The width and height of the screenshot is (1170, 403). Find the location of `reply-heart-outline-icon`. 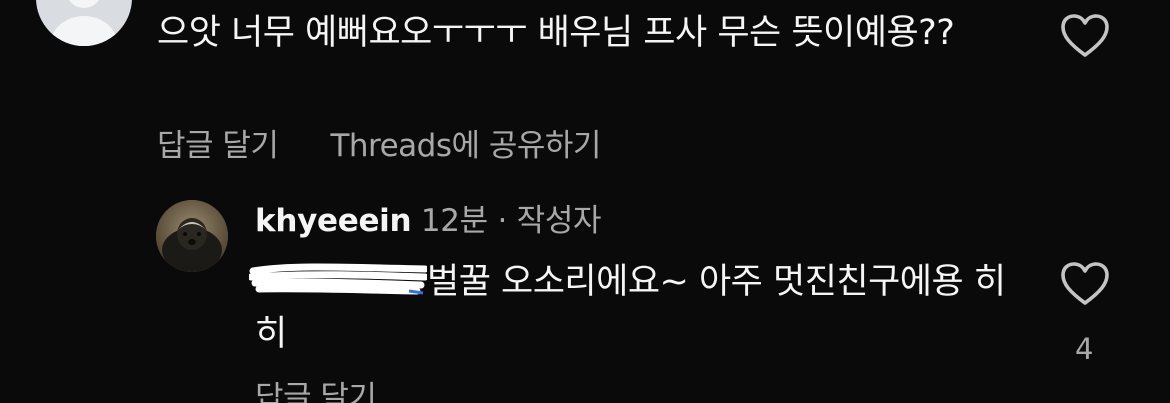

reply-heart-outline-icon is located at coordinates (1085, 284).